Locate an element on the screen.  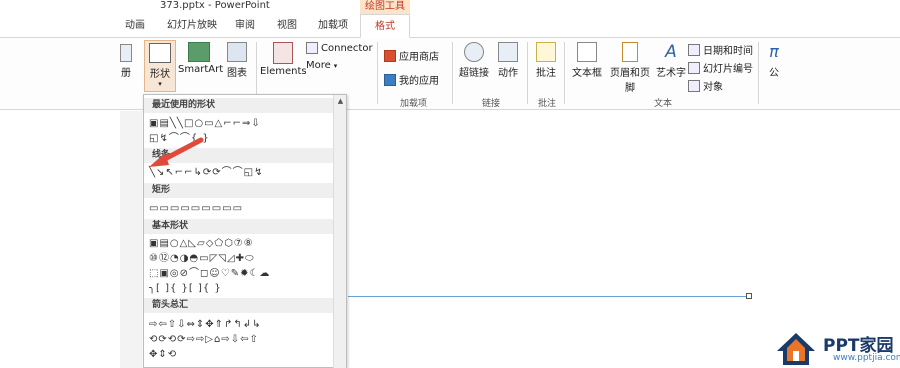
chart-button: 图表 is located at coordinates (237, 60).